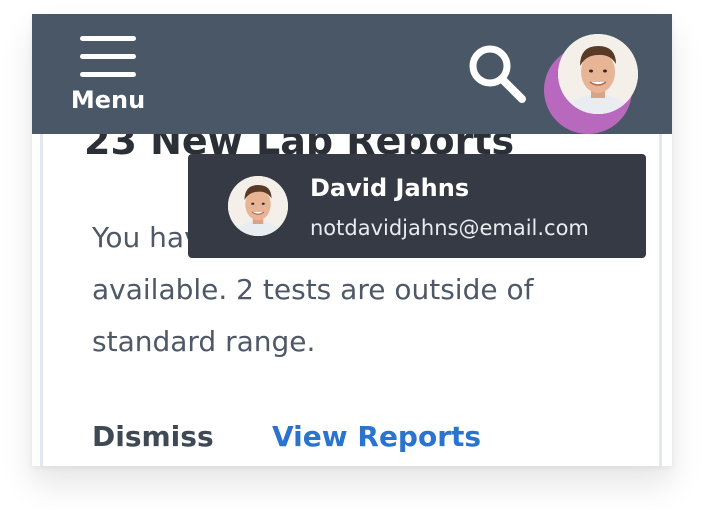  Describe the element at coordinates (108, 100) in the screenshot. I see `menu-label: Menu` at that location.